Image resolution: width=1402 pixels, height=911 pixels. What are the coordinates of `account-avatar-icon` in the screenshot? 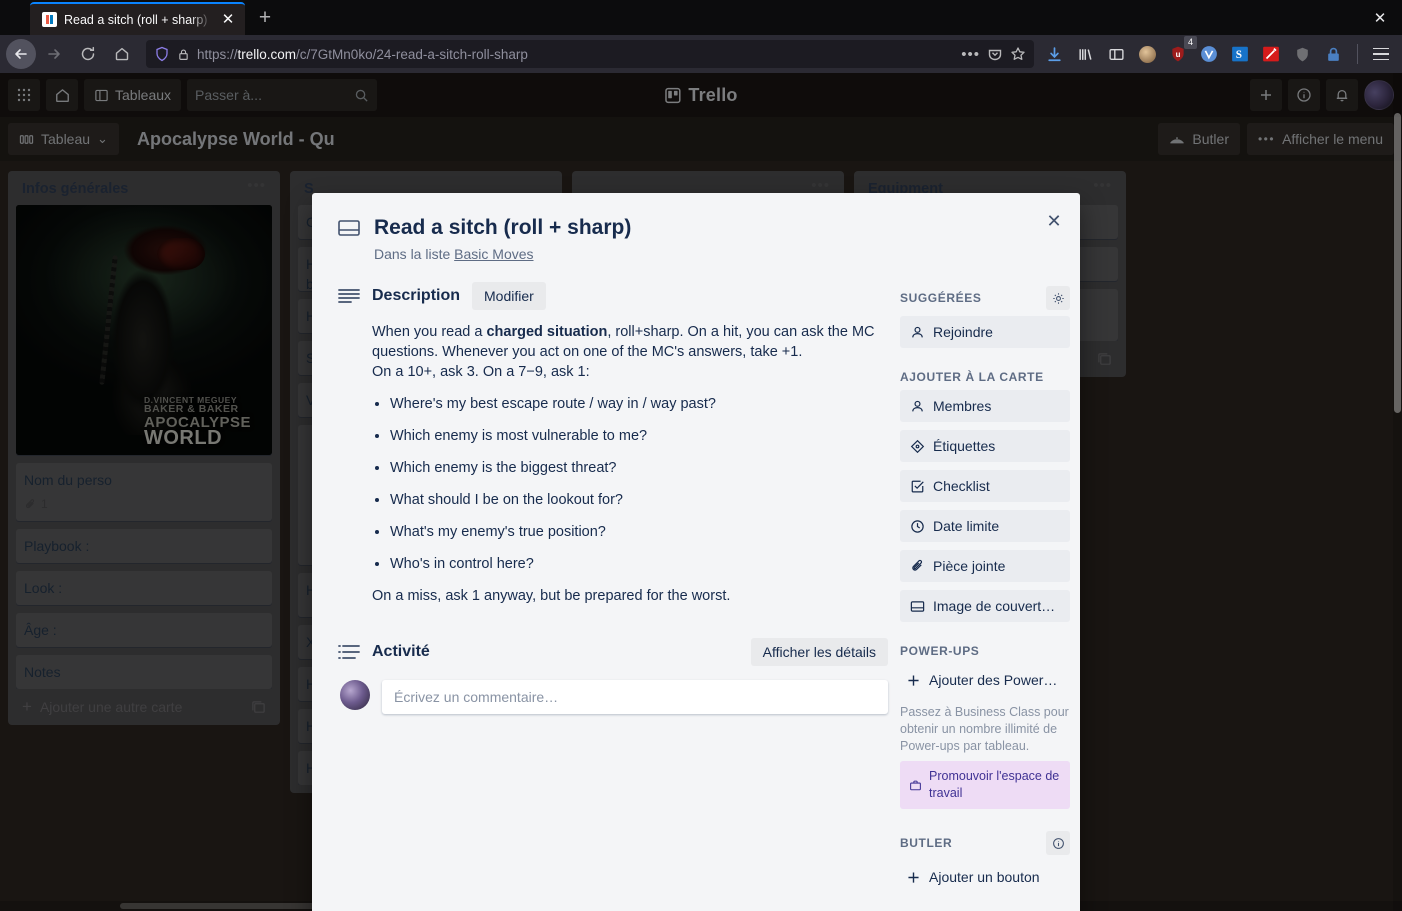 It's located at (1147, 54).